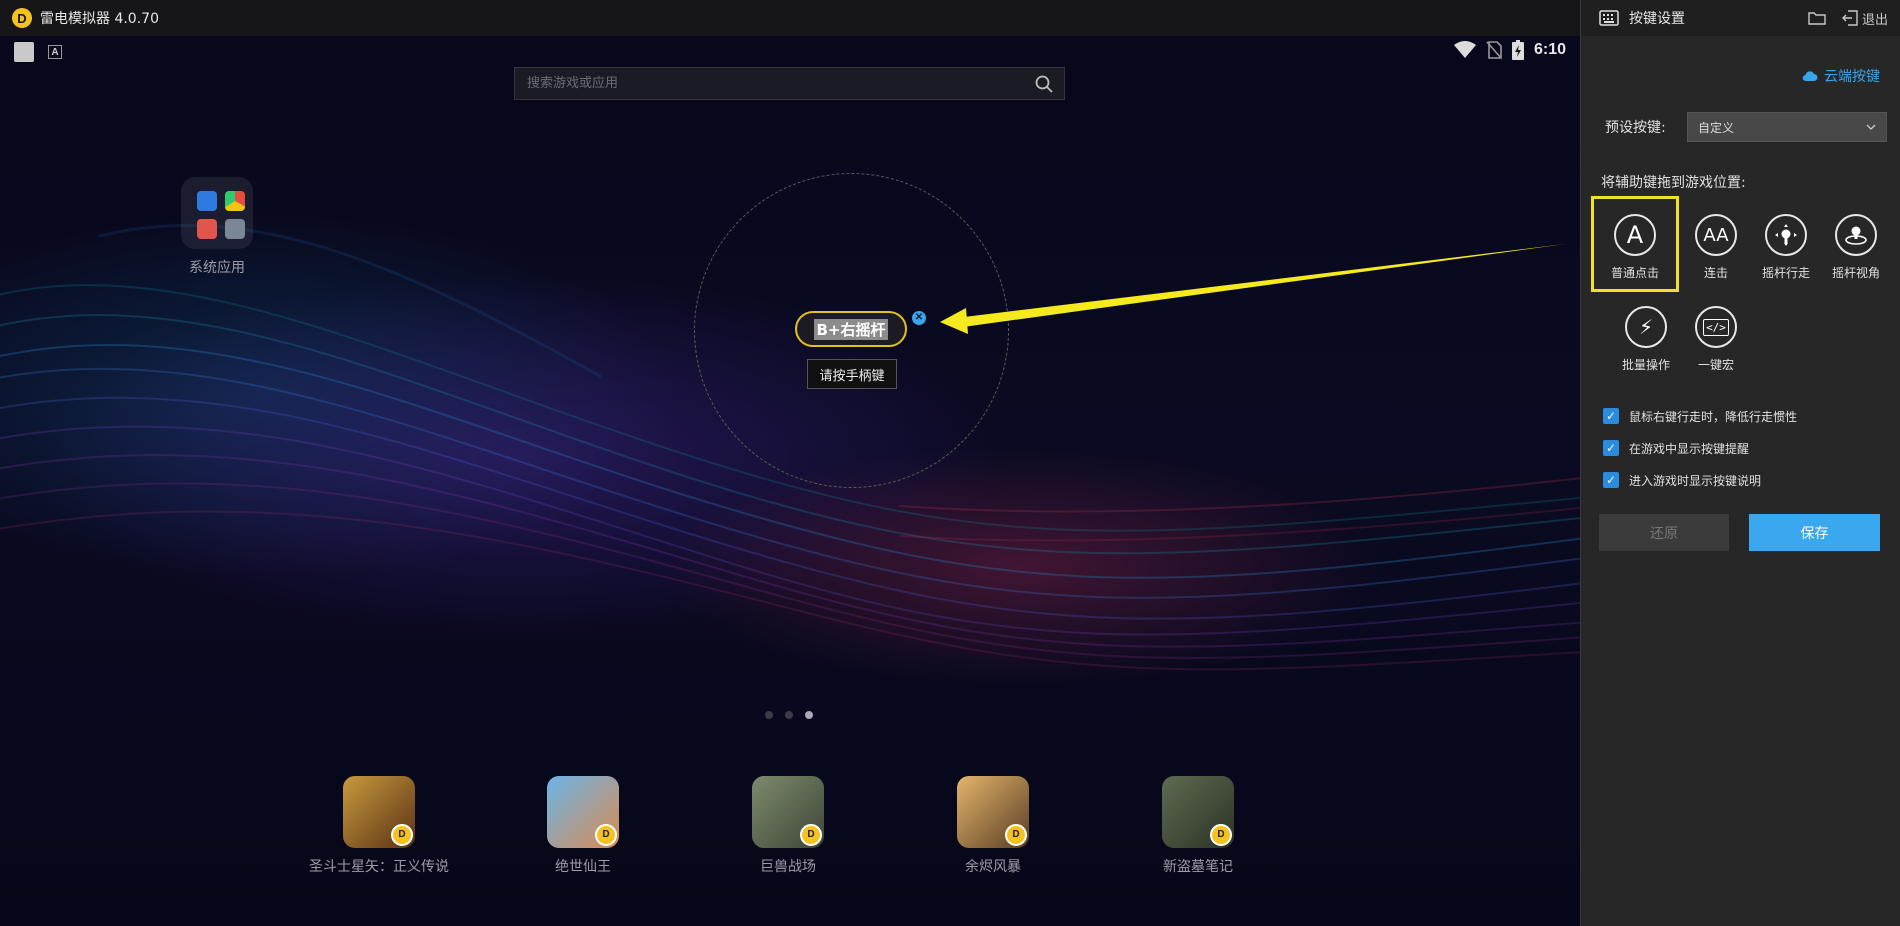  Describe the element at coordinates (1855, 273) in the screenshot. I see `tool-label: 摇杆视角` at that location.